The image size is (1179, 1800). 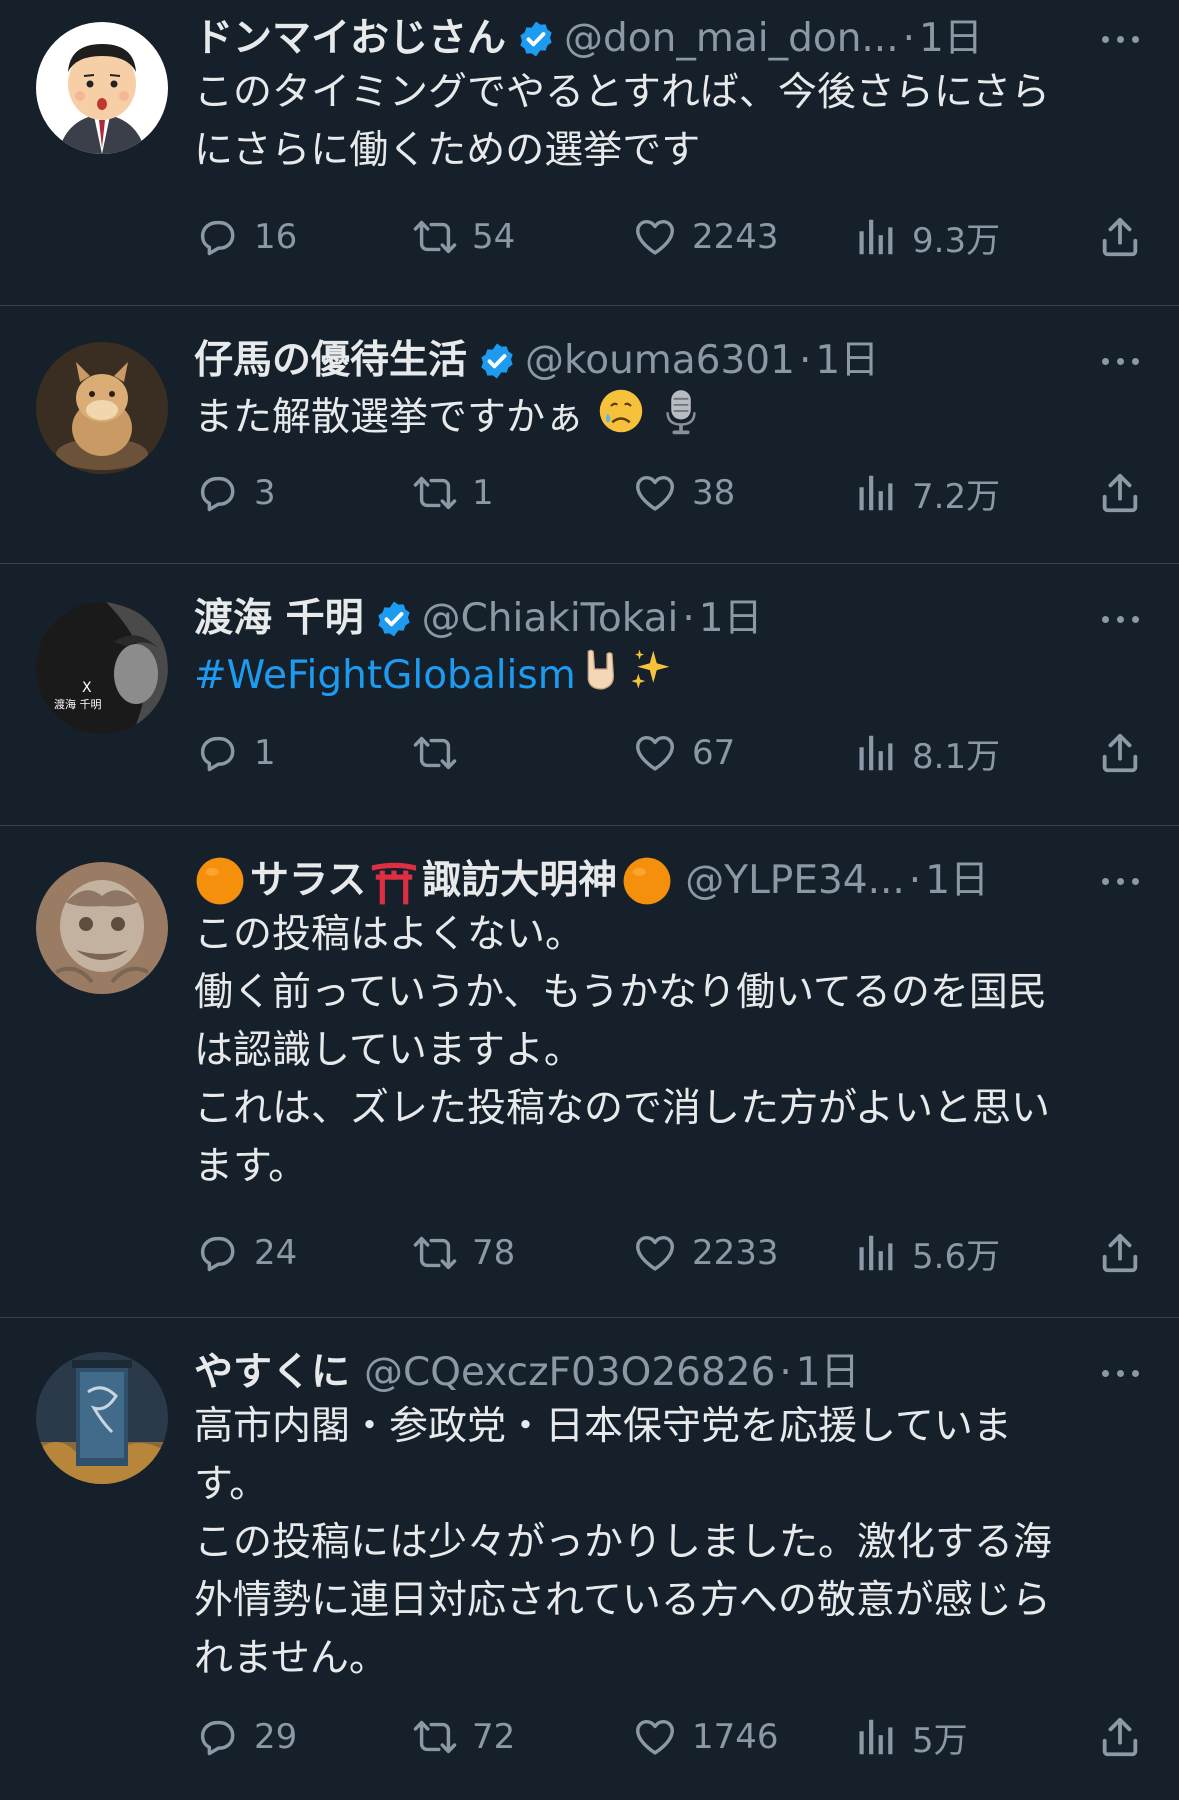 I want to click on sparkles-emoji-icon, so click(x=650, y=669).